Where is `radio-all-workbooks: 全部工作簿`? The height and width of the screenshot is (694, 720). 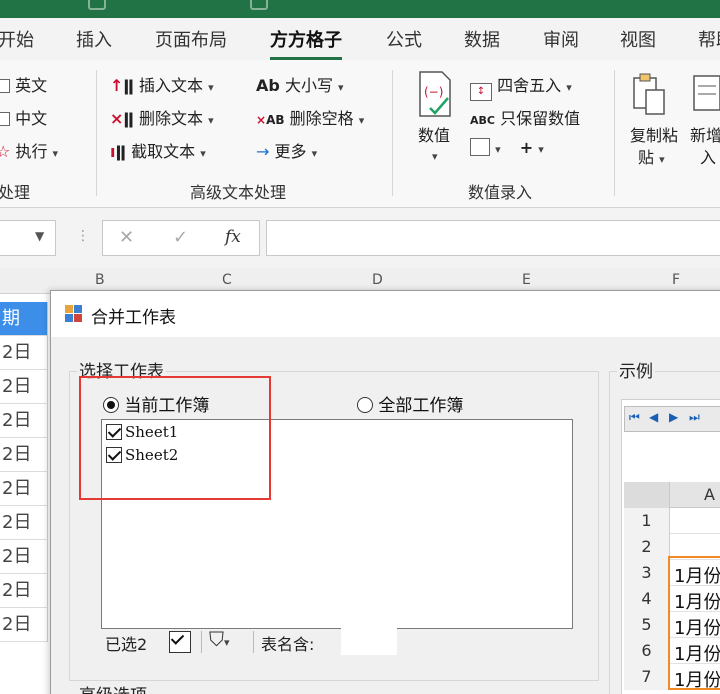
radio-all-workbooks: 全部工作簿 is located at coordinates (410, 403).